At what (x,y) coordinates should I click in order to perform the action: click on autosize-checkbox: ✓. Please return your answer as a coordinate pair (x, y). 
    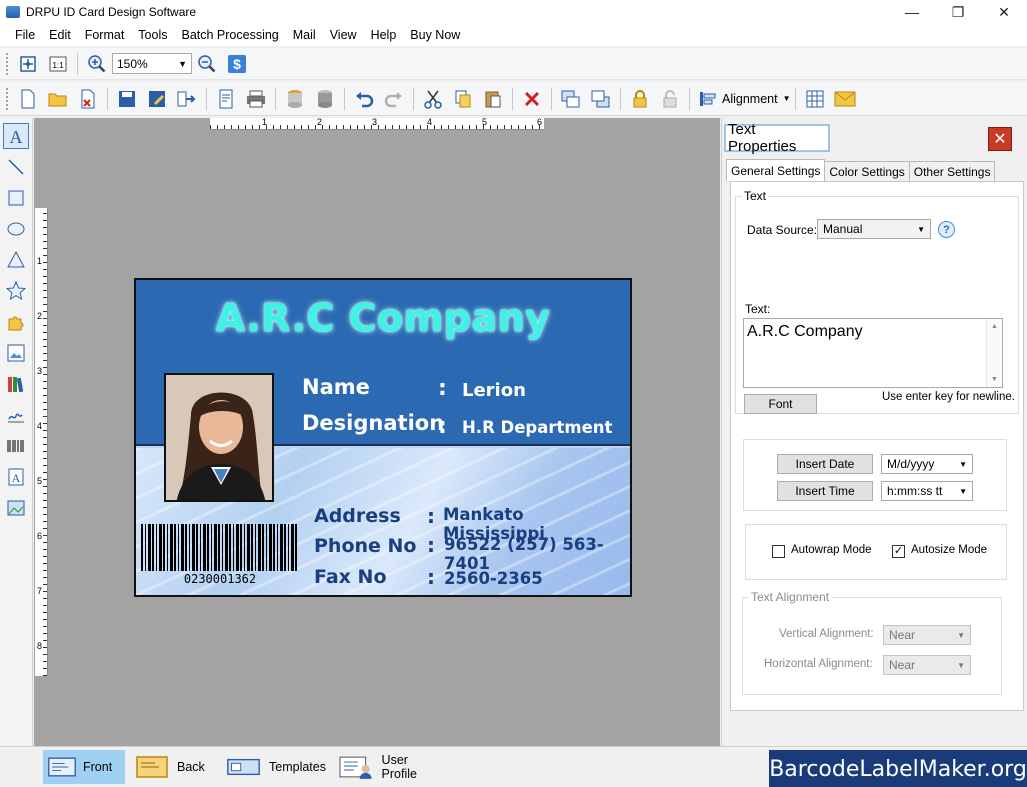
    Looking at the image, I should click on (898, 551).